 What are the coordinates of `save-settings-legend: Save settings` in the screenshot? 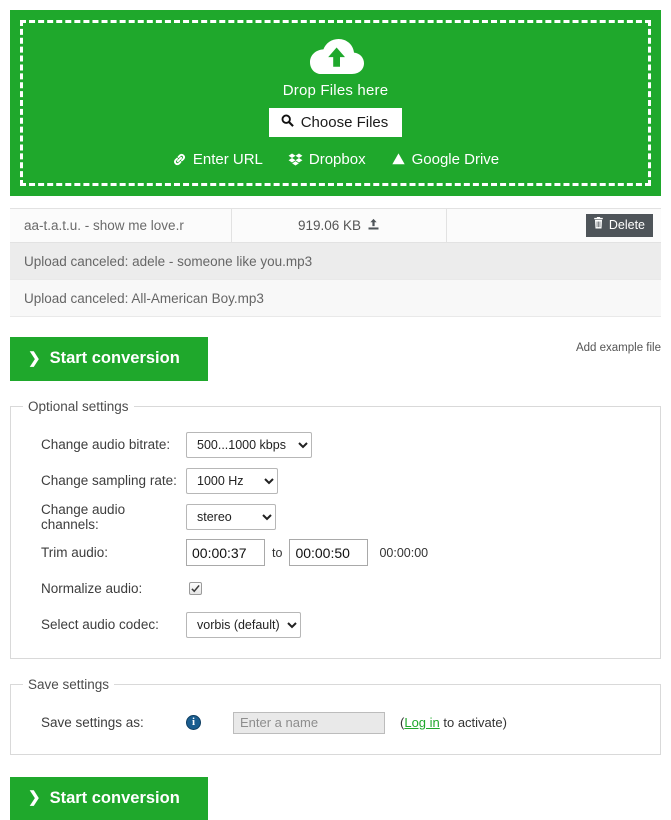 It's located at (68, 684).